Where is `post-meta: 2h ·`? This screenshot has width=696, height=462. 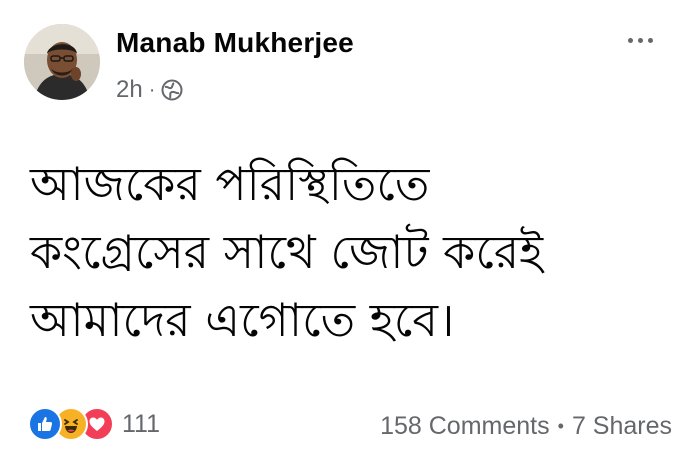 post-meta: 2h · is located at coordinates (149, 90).